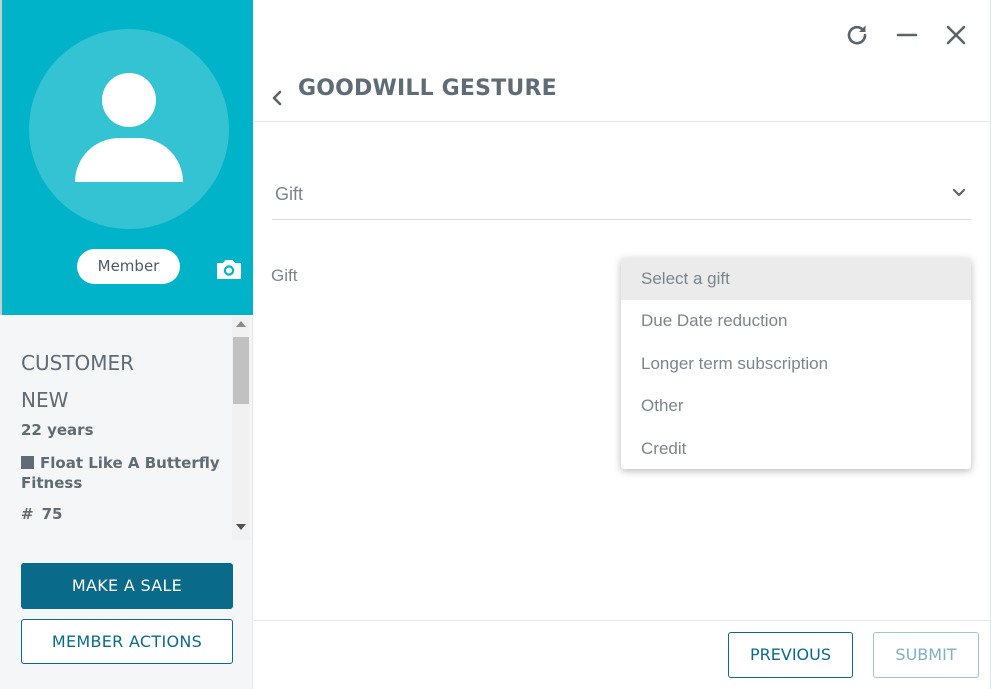 The width and height of the screenshot is (991, 689). Describe the element at coordinates (241, 324) in the screenshot. I see `scroll-up-arrow-icon` at that location.